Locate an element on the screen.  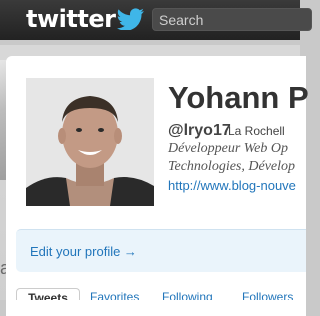
top-navigation-bar: twitter is located at coordinates (156, 20).